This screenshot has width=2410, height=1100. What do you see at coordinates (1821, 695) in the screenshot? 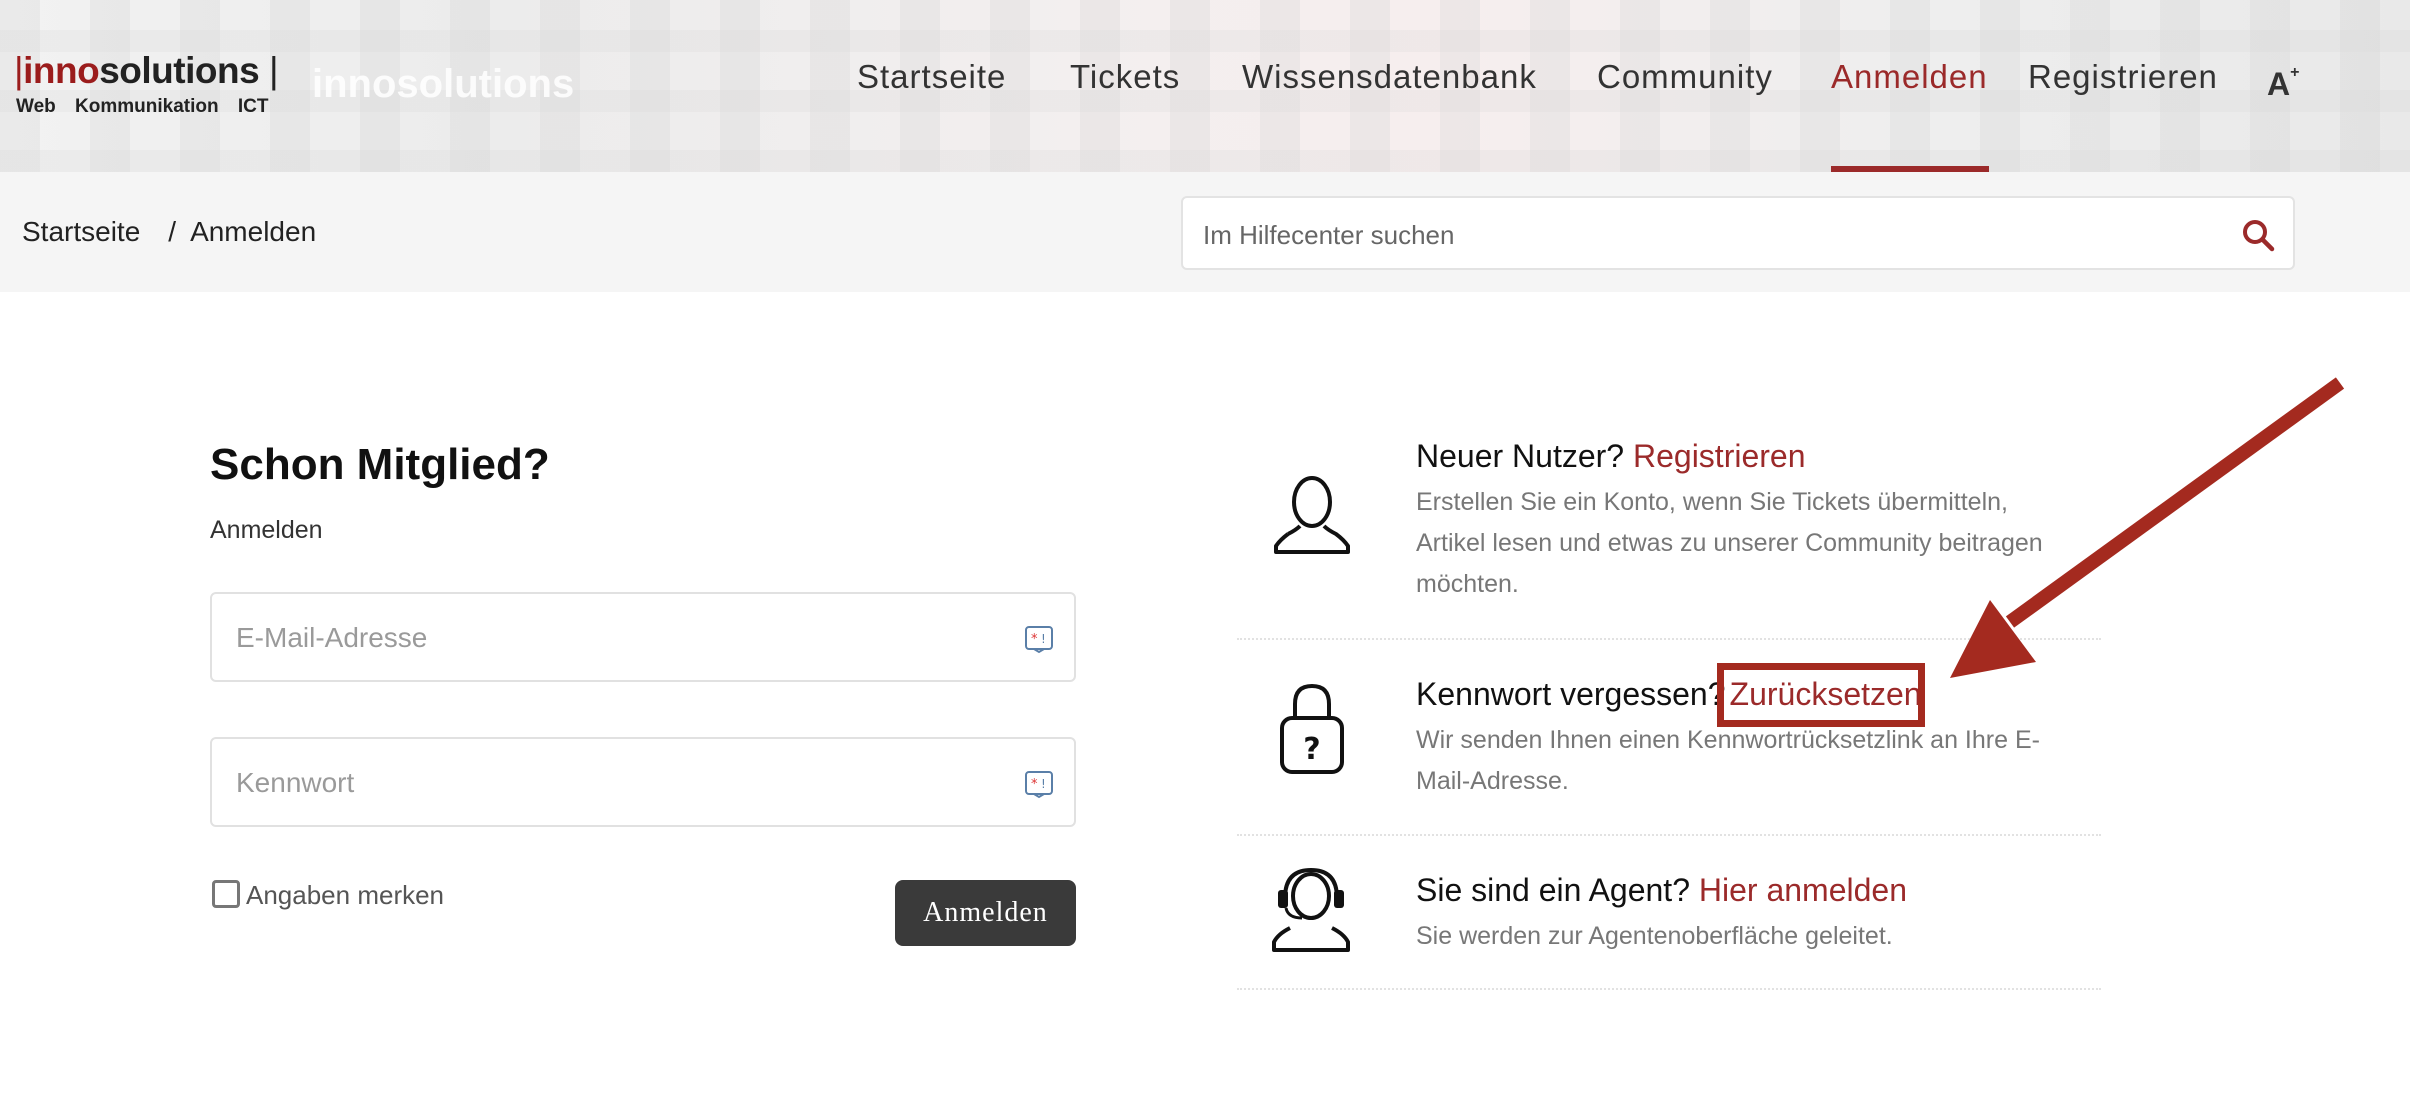
I see `annotation-highlight-box` at bounding box center [1821, 695].